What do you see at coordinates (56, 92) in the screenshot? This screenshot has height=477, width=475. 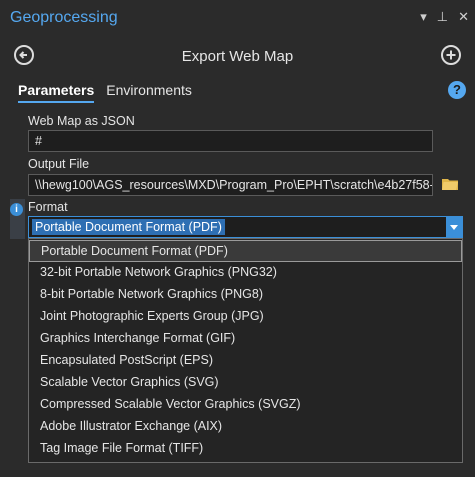 I see `tab-parameters: Parameters` at bounding box center [56, 92].